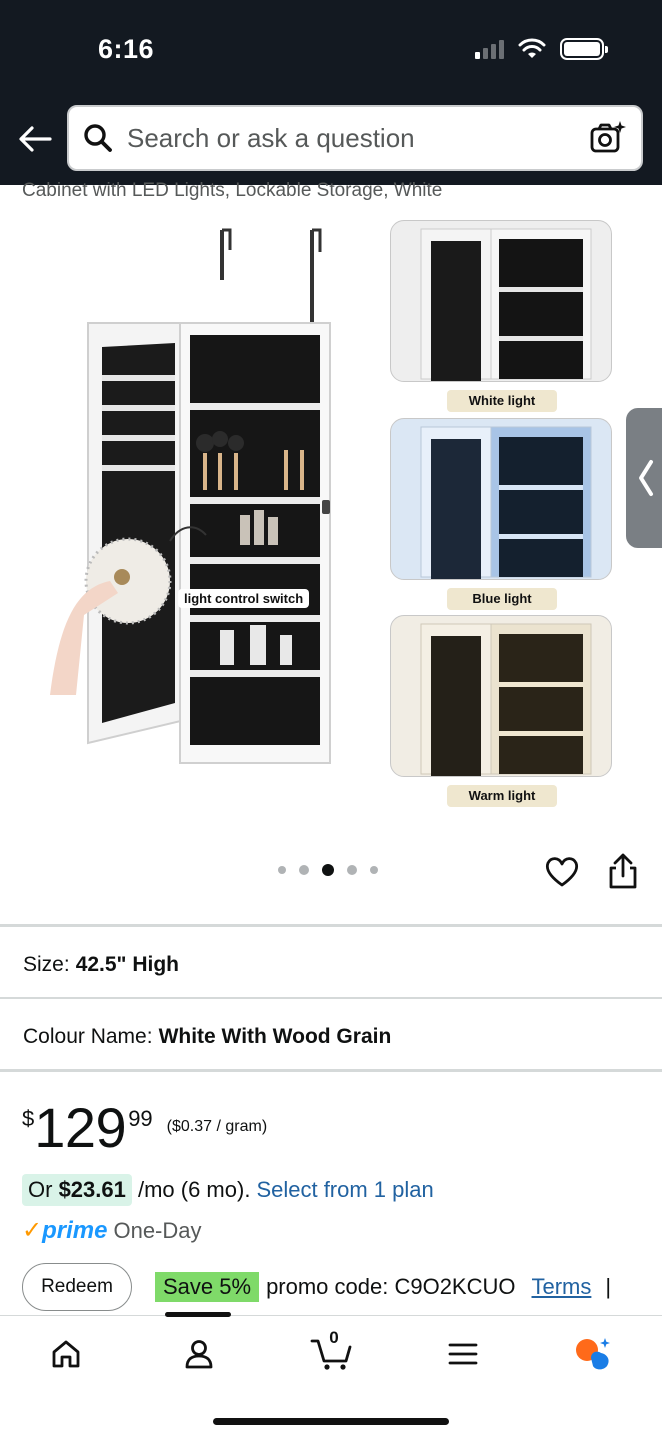 This screenshot has width=662, height=1440. I want to click on rufus-icon, so click(593, 1354).